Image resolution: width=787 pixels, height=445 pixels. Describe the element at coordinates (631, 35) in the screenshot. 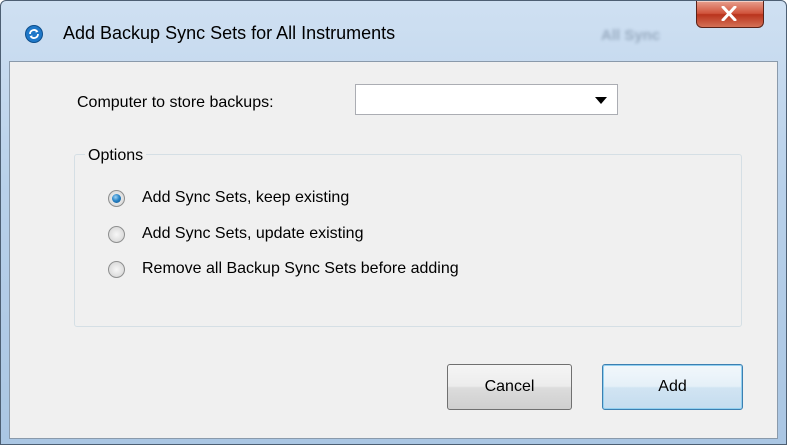

I see `background-window-title: All Sync` at that location.